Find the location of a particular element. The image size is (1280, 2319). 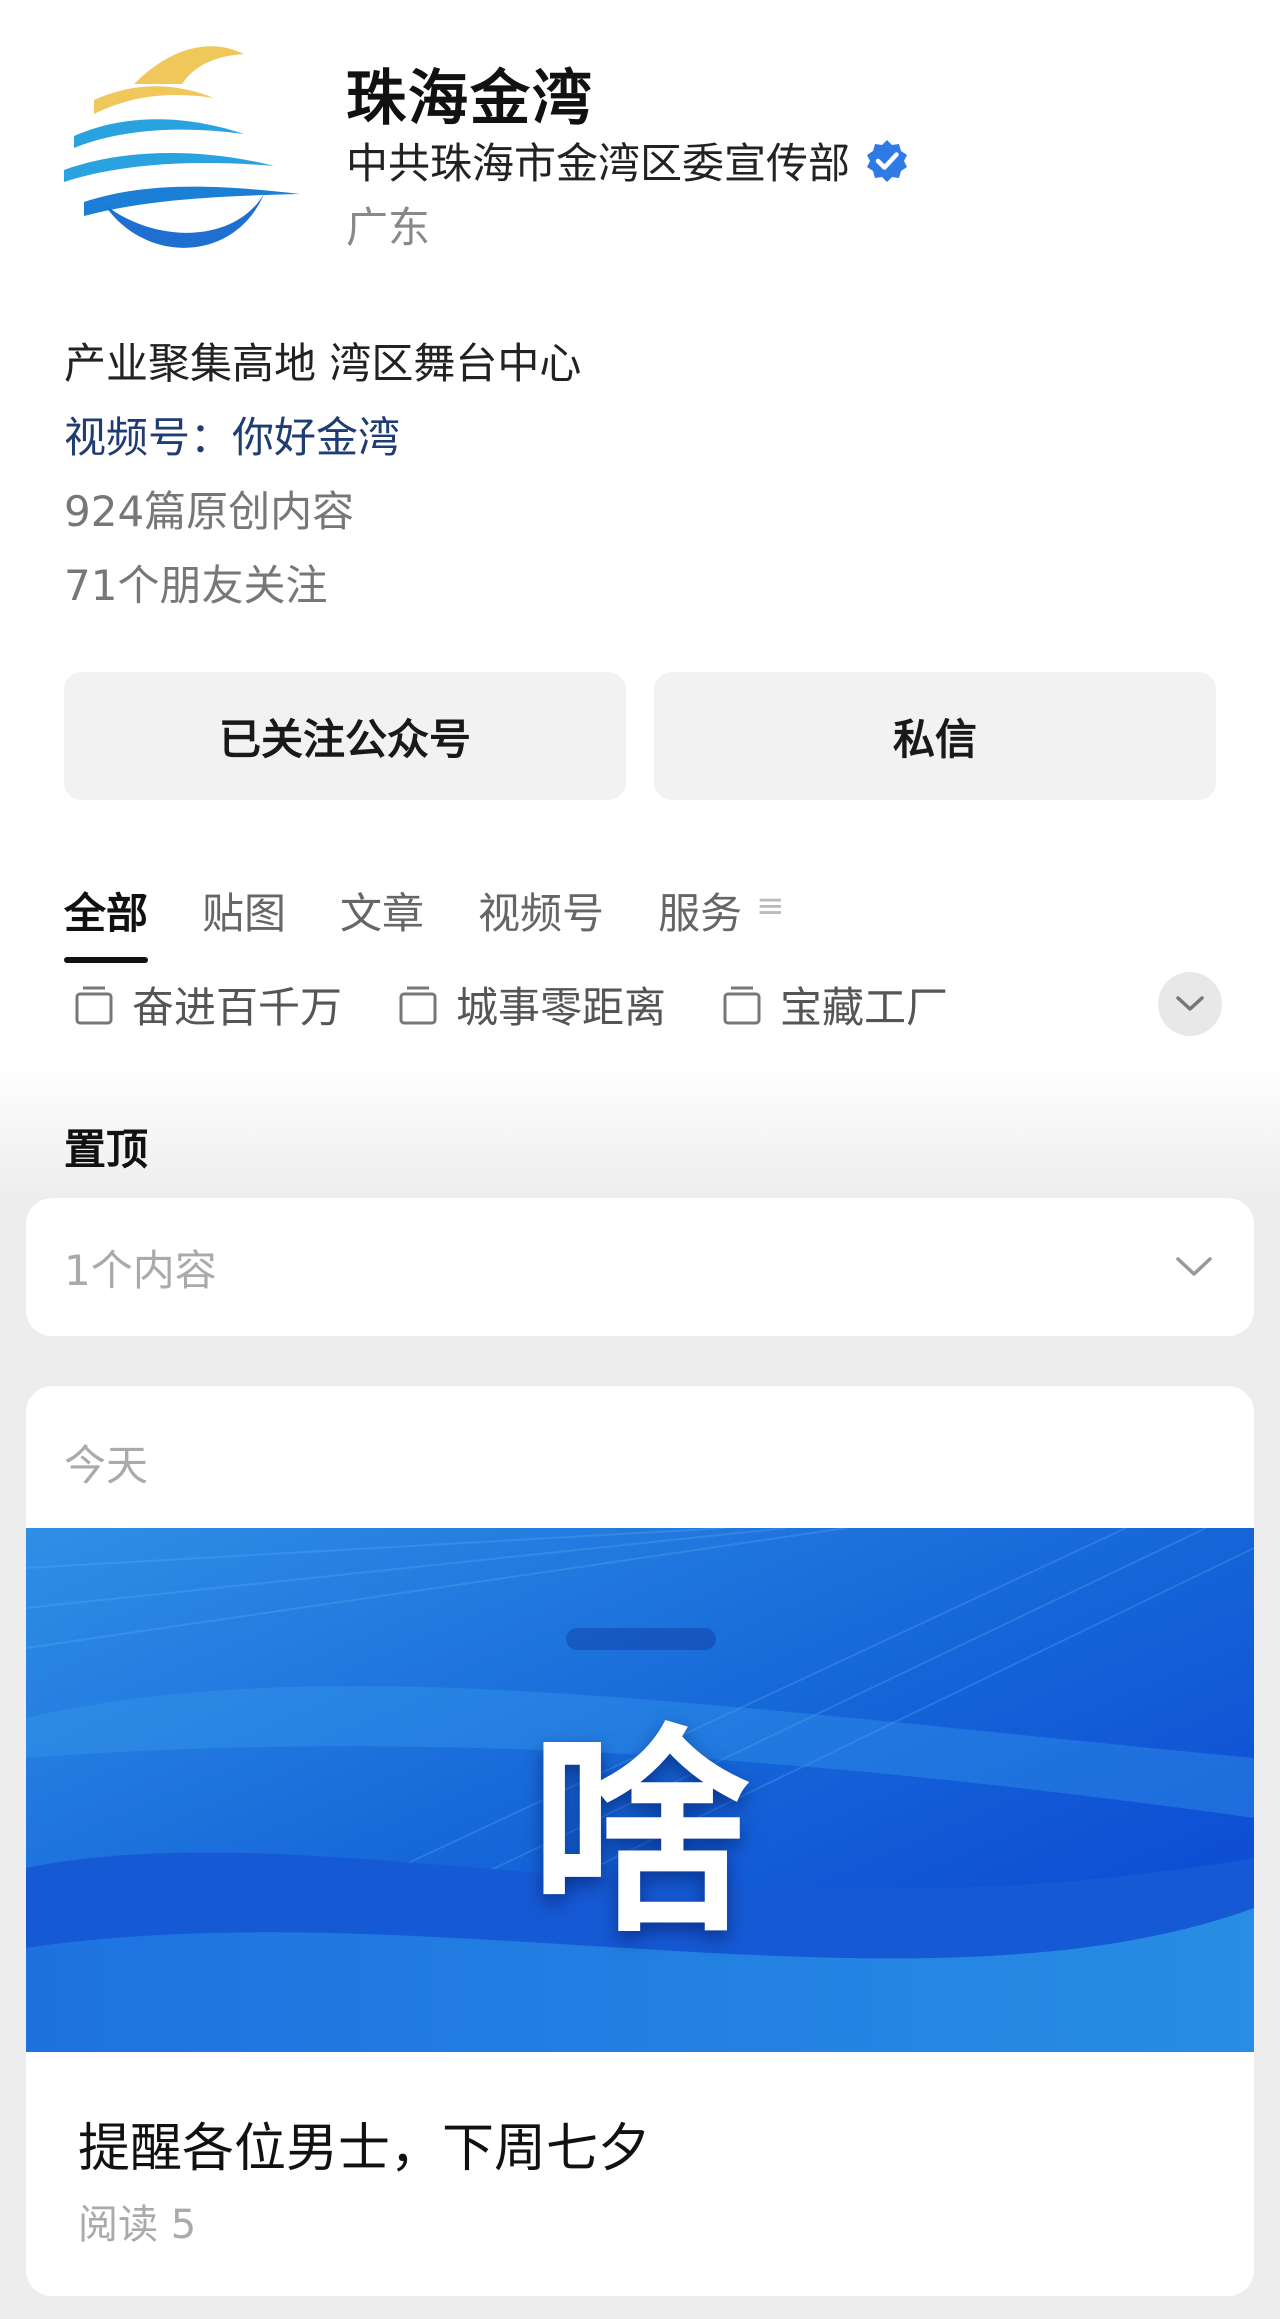

album-label: 奋进百千万 is located at coordinates (237, 1007).